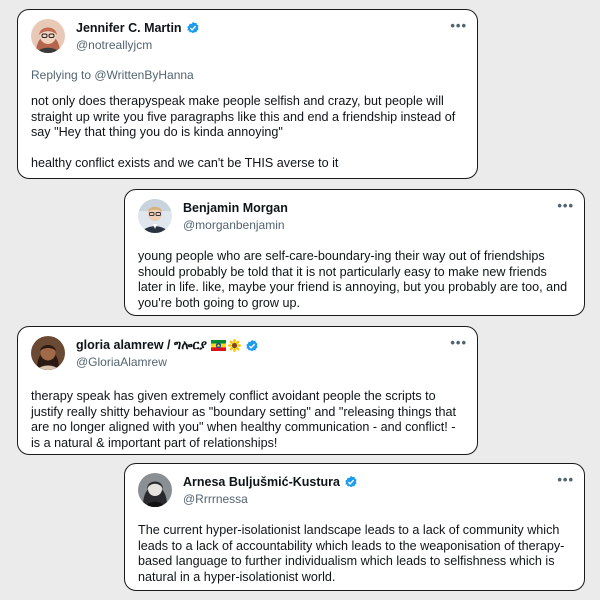 The image size is (600, 600). I want to click on reply-context: Replying to @WrittenByHanna, so click(112, 75).